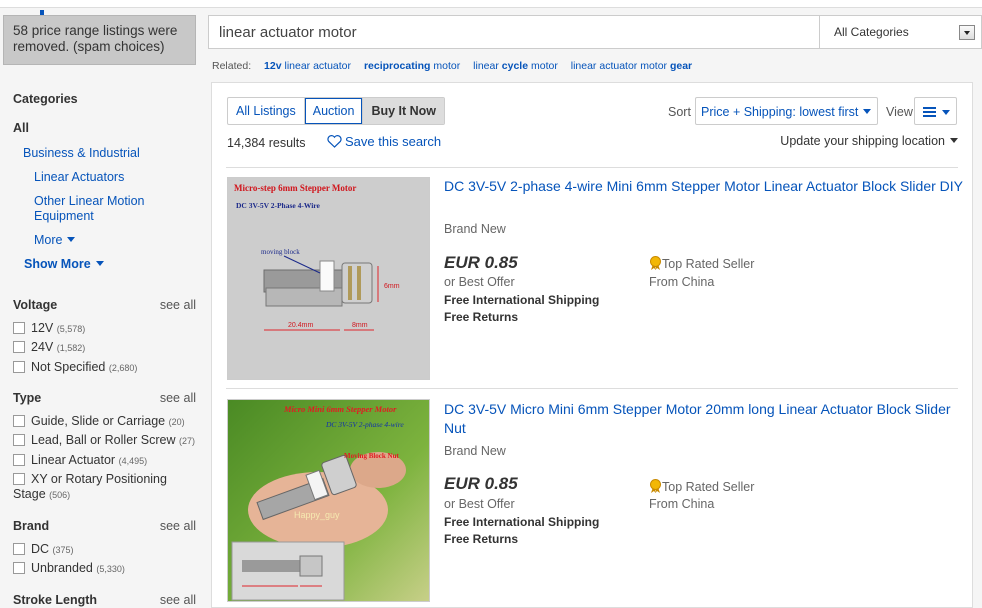  What do you see at coordinates (701, 263) in the screenshot?
I see `listing-1-seller-badge: Top Rated Seller` at bounding box center [701, 263].